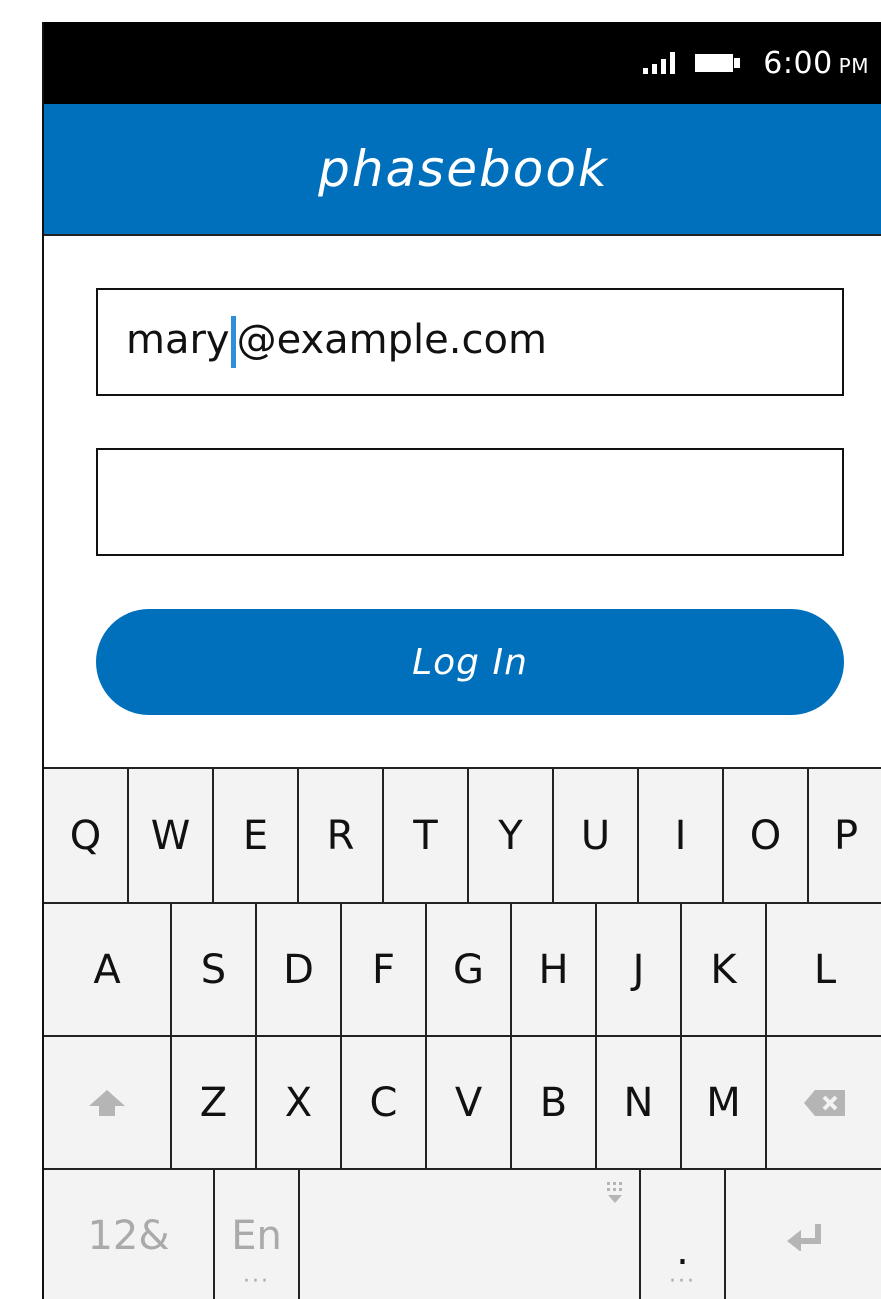 This screenshot has width=881, height=1299. I want to click on email-field: mary @example.com, so click(470, 342).